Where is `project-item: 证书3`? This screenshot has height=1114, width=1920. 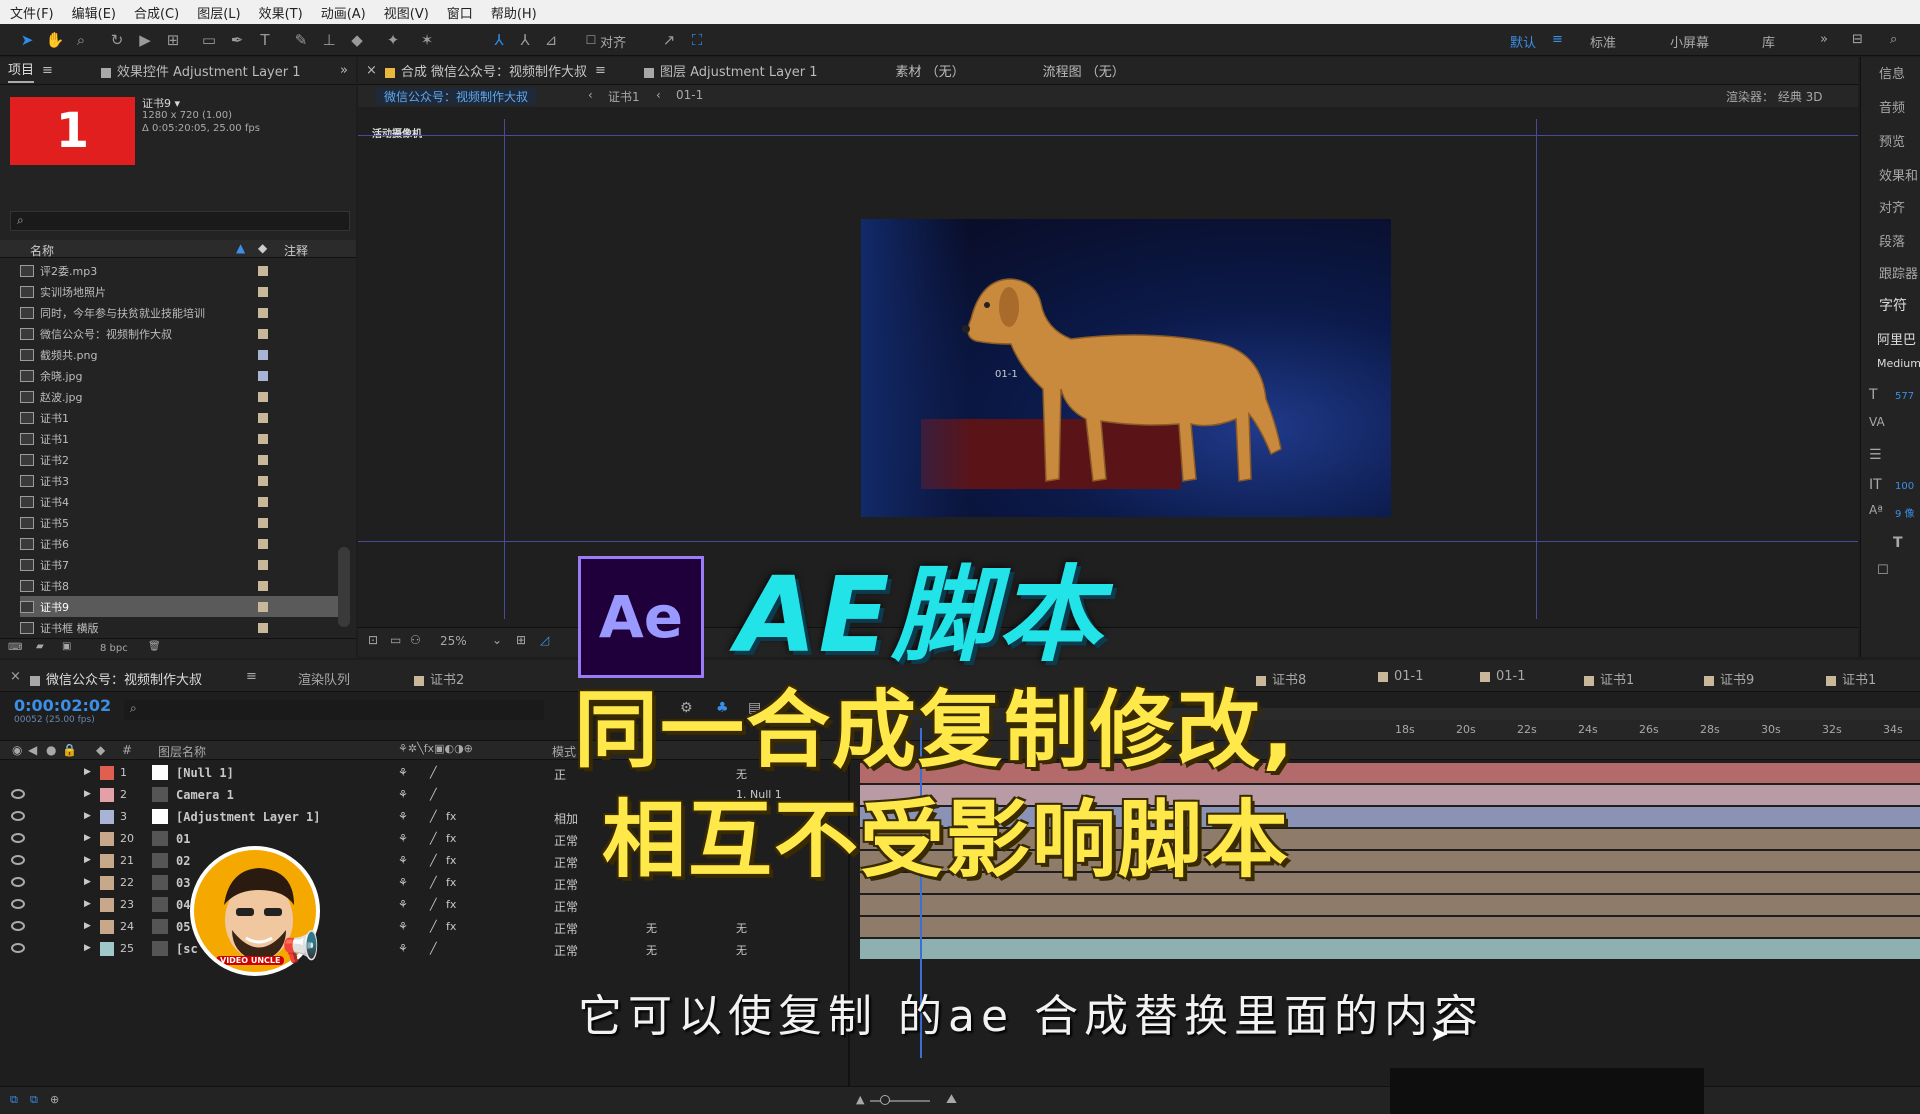
project-item: 证书3 is located at coordinates (185, 480).